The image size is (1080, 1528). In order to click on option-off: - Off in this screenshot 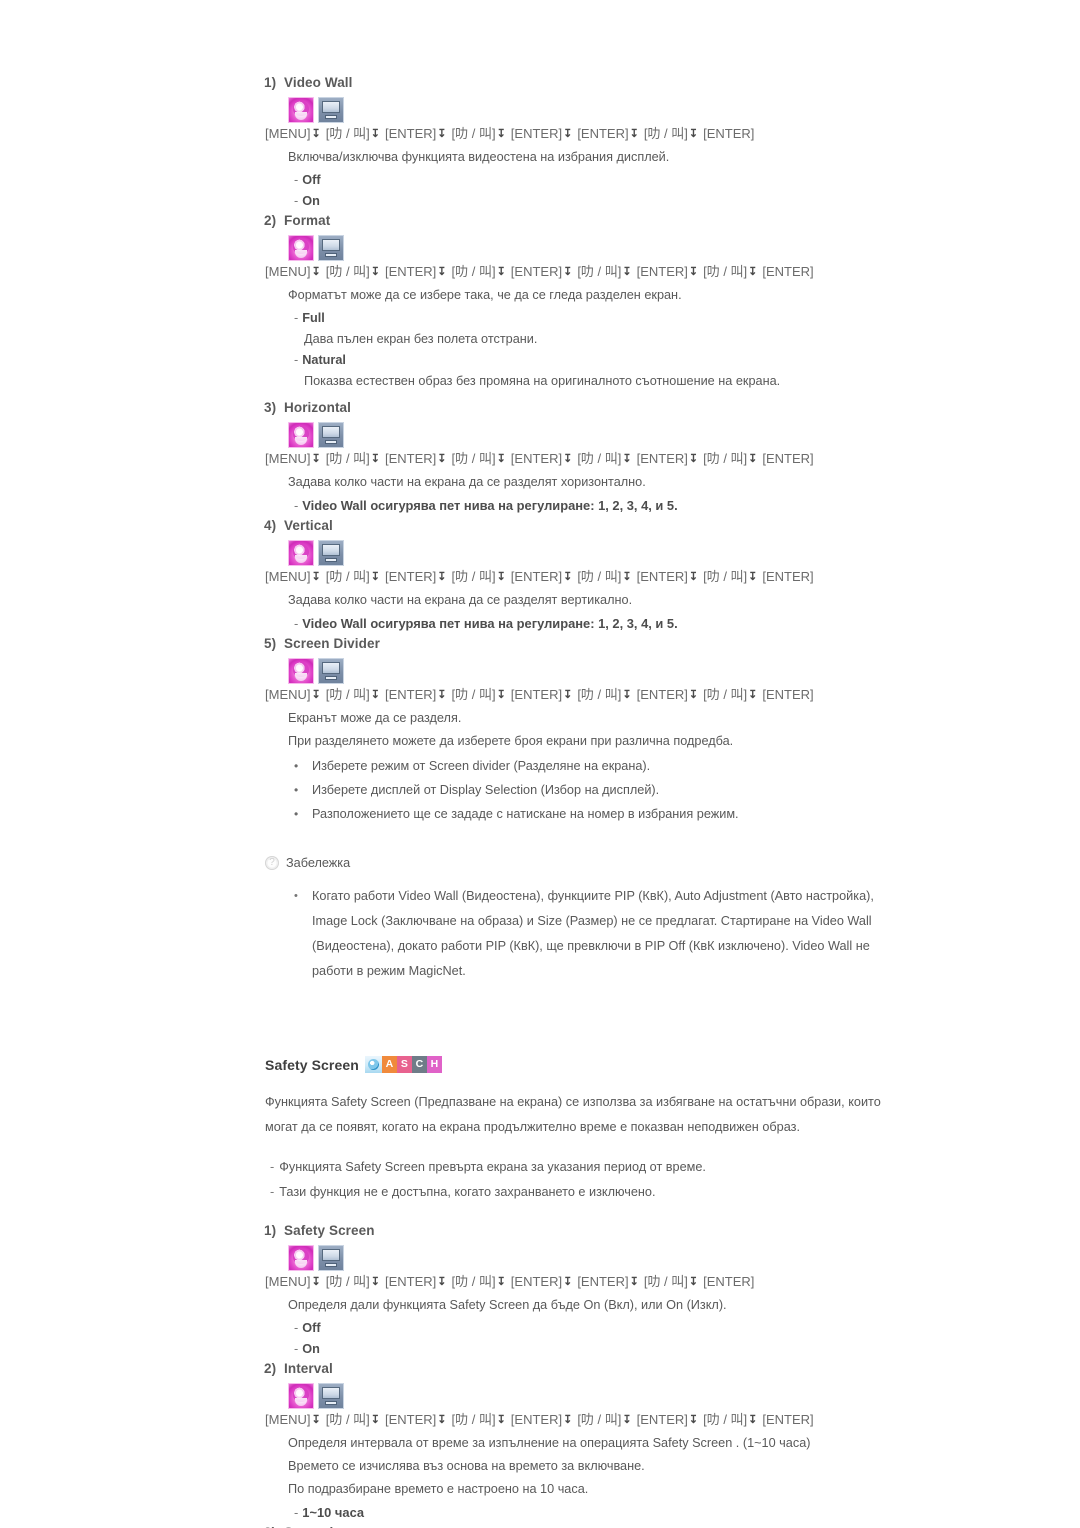, I will do `click(307, 180)`.